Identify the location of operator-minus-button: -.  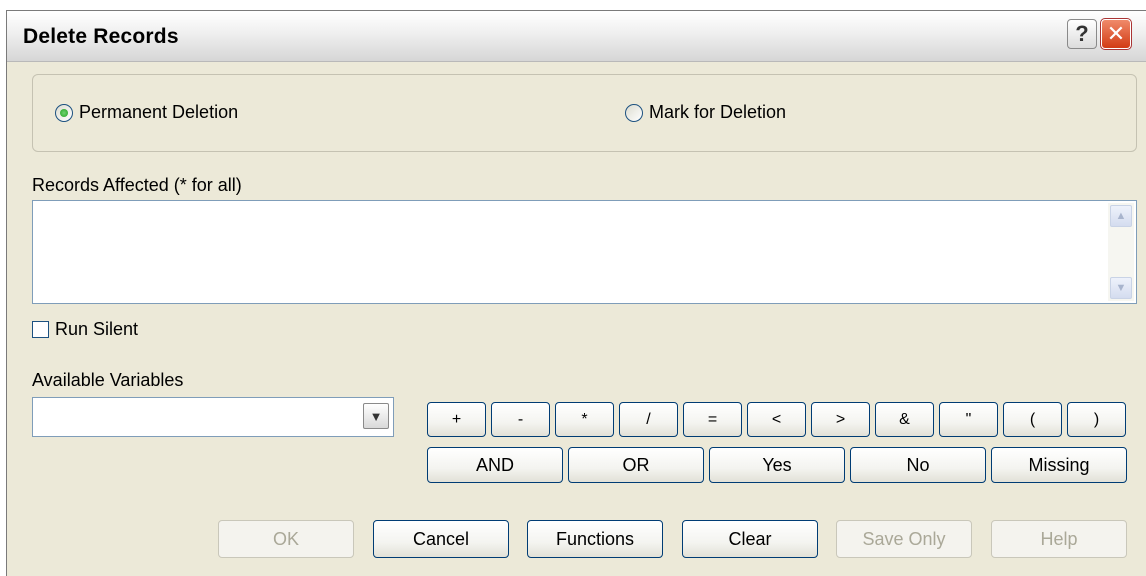
(520, 419).